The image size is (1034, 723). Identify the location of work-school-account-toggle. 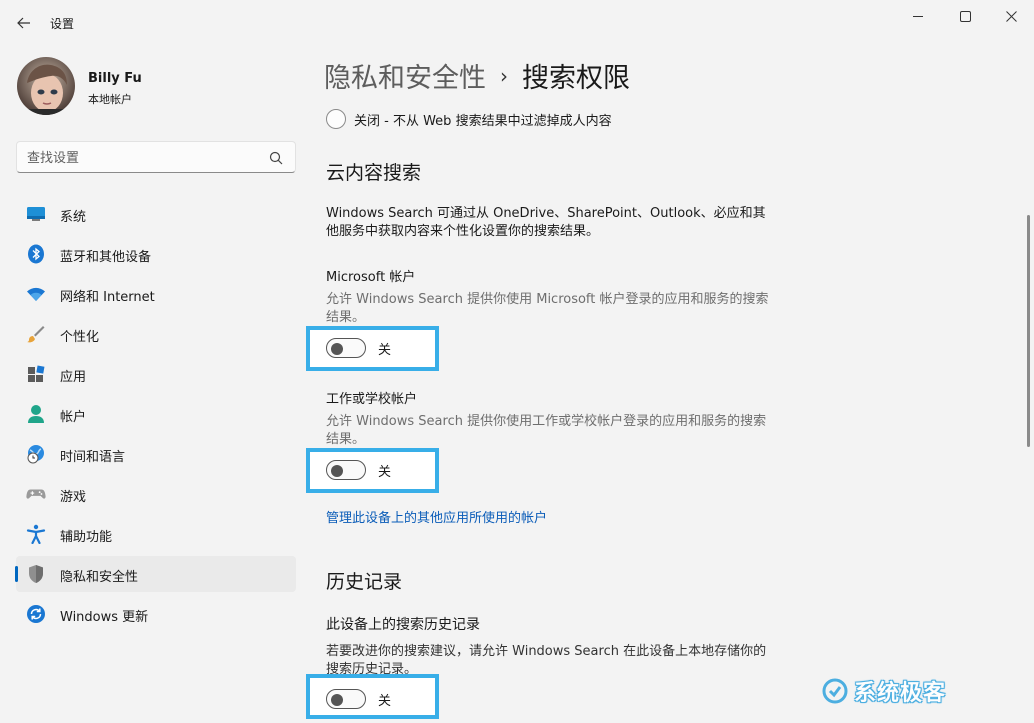
(346, 470).